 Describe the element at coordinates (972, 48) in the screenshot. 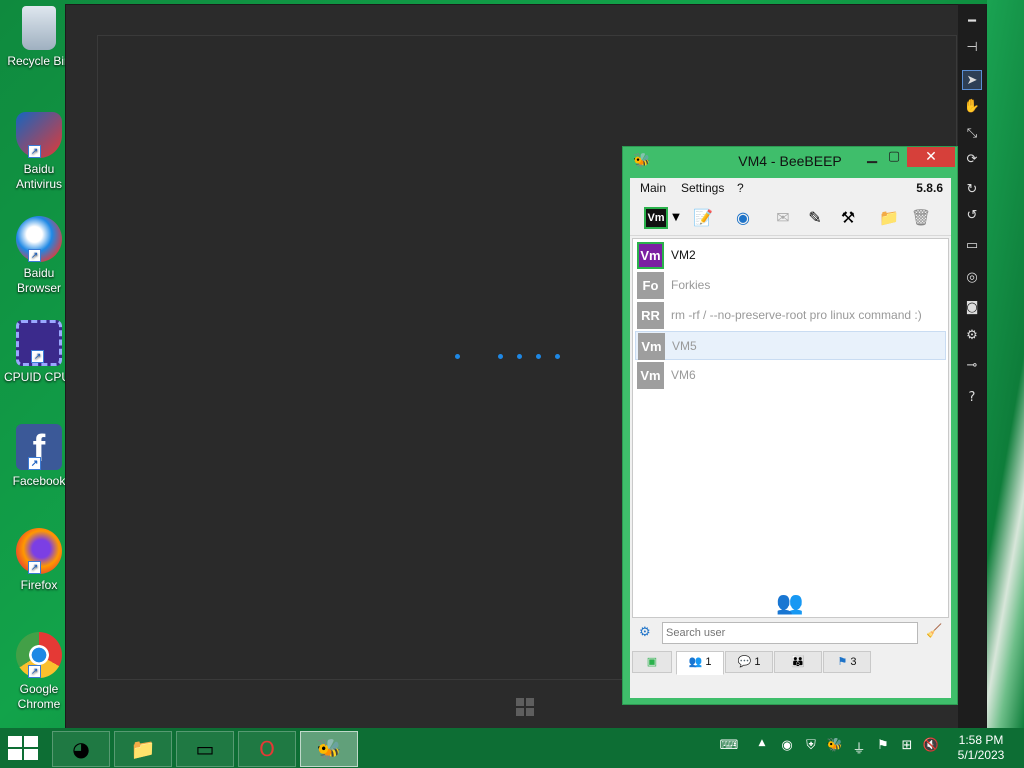

I see `pin-icon: ⊣` at that location.